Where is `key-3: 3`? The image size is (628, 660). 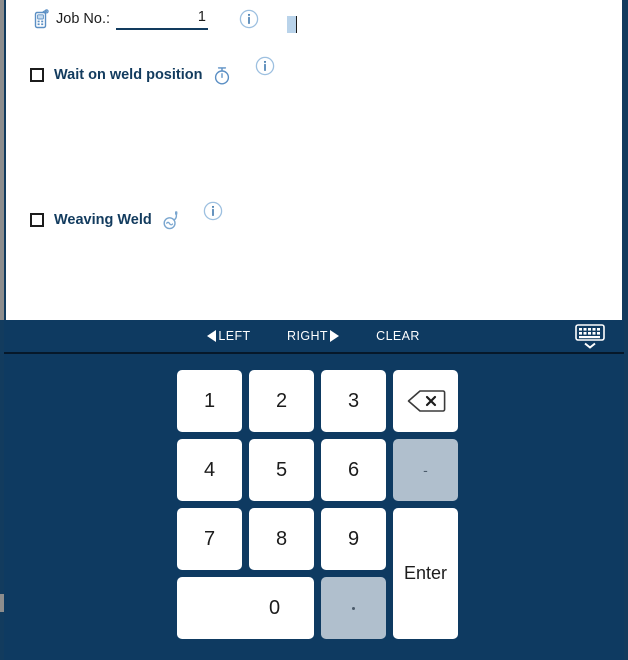 key-3: 3 is located at coordinates (353, 401).